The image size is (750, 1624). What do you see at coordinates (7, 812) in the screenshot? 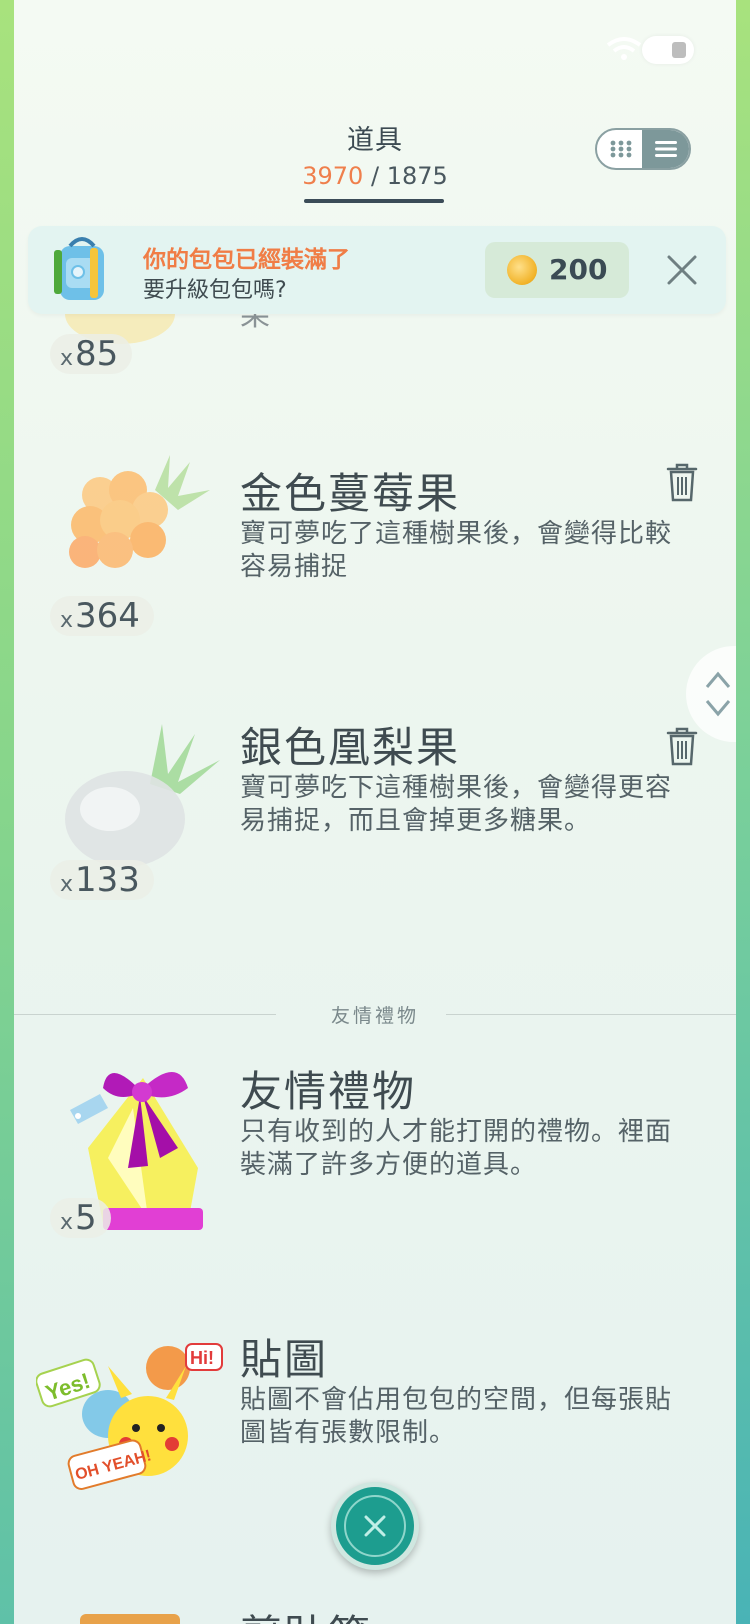
I see `left-frame` at bounding box center [7, 812].